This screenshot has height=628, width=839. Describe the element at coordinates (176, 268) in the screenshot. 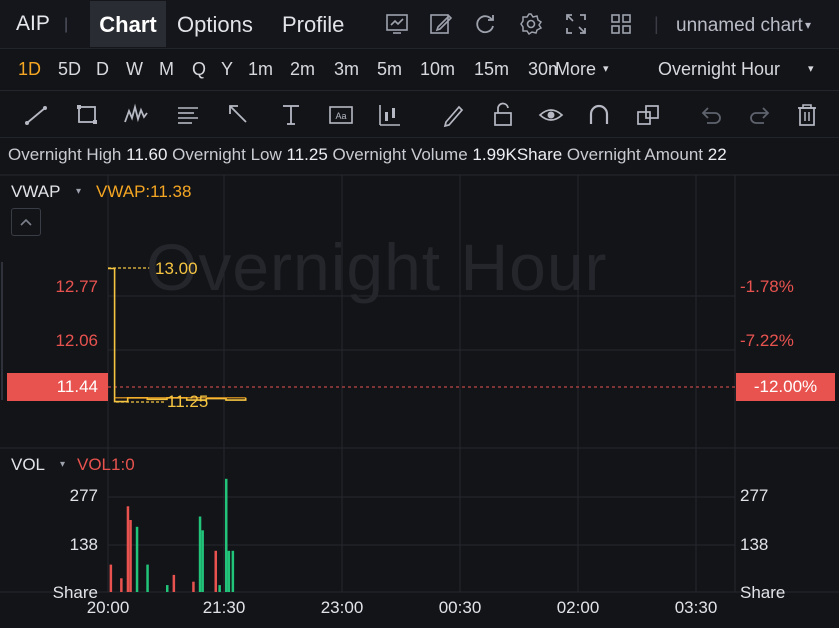

I see `high-annotation: 13.00` at that location.